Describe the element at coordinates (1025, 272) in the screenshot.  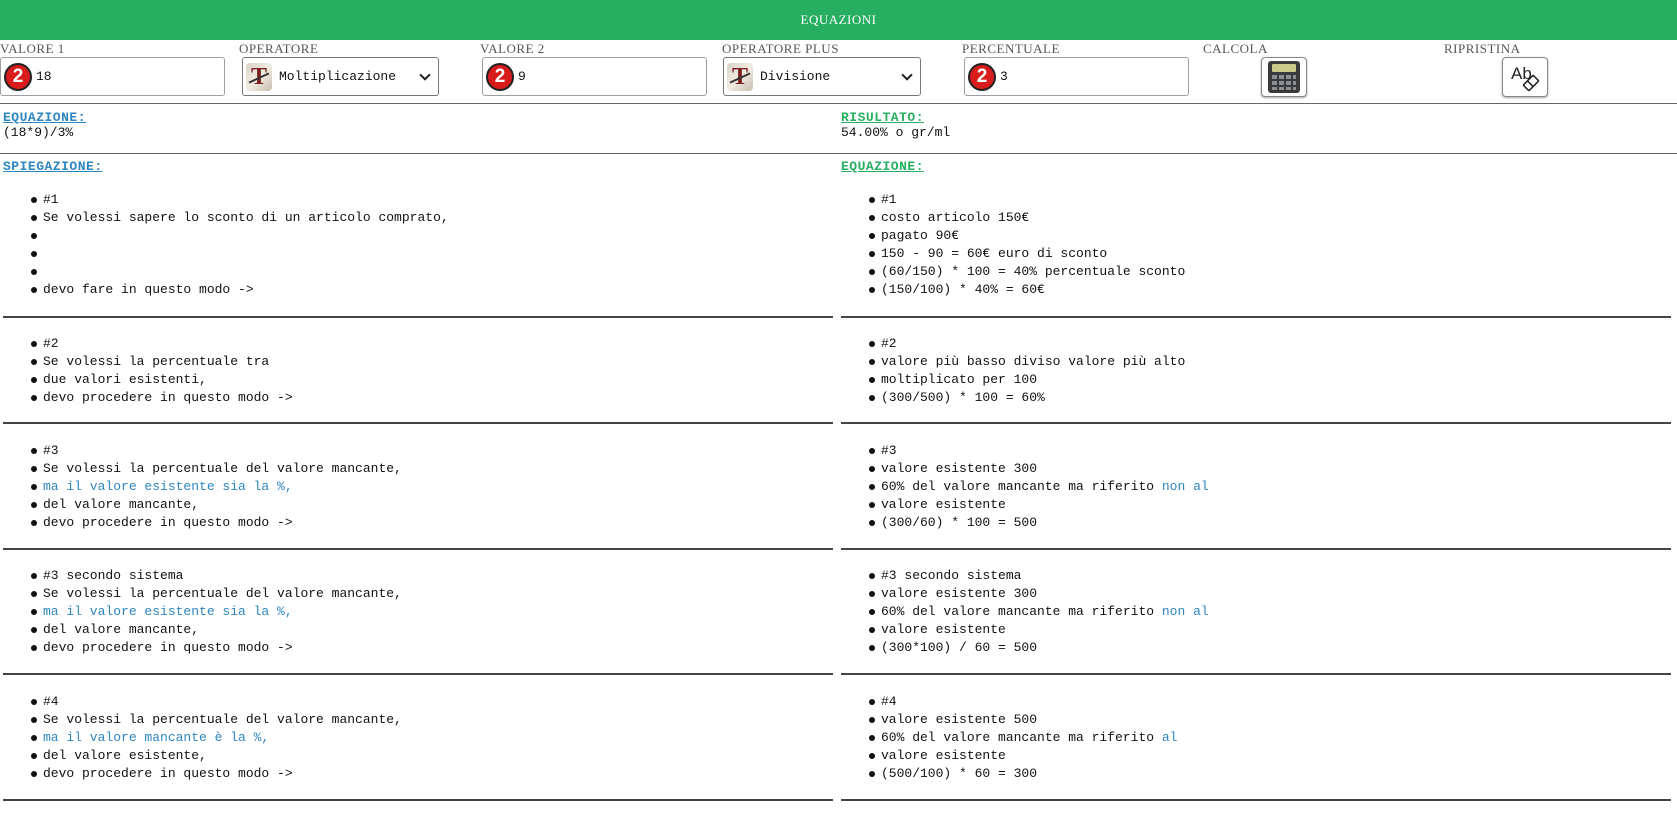
I see `list-item: (60/150) * 100 = 40% percentuale sconto` at that location.